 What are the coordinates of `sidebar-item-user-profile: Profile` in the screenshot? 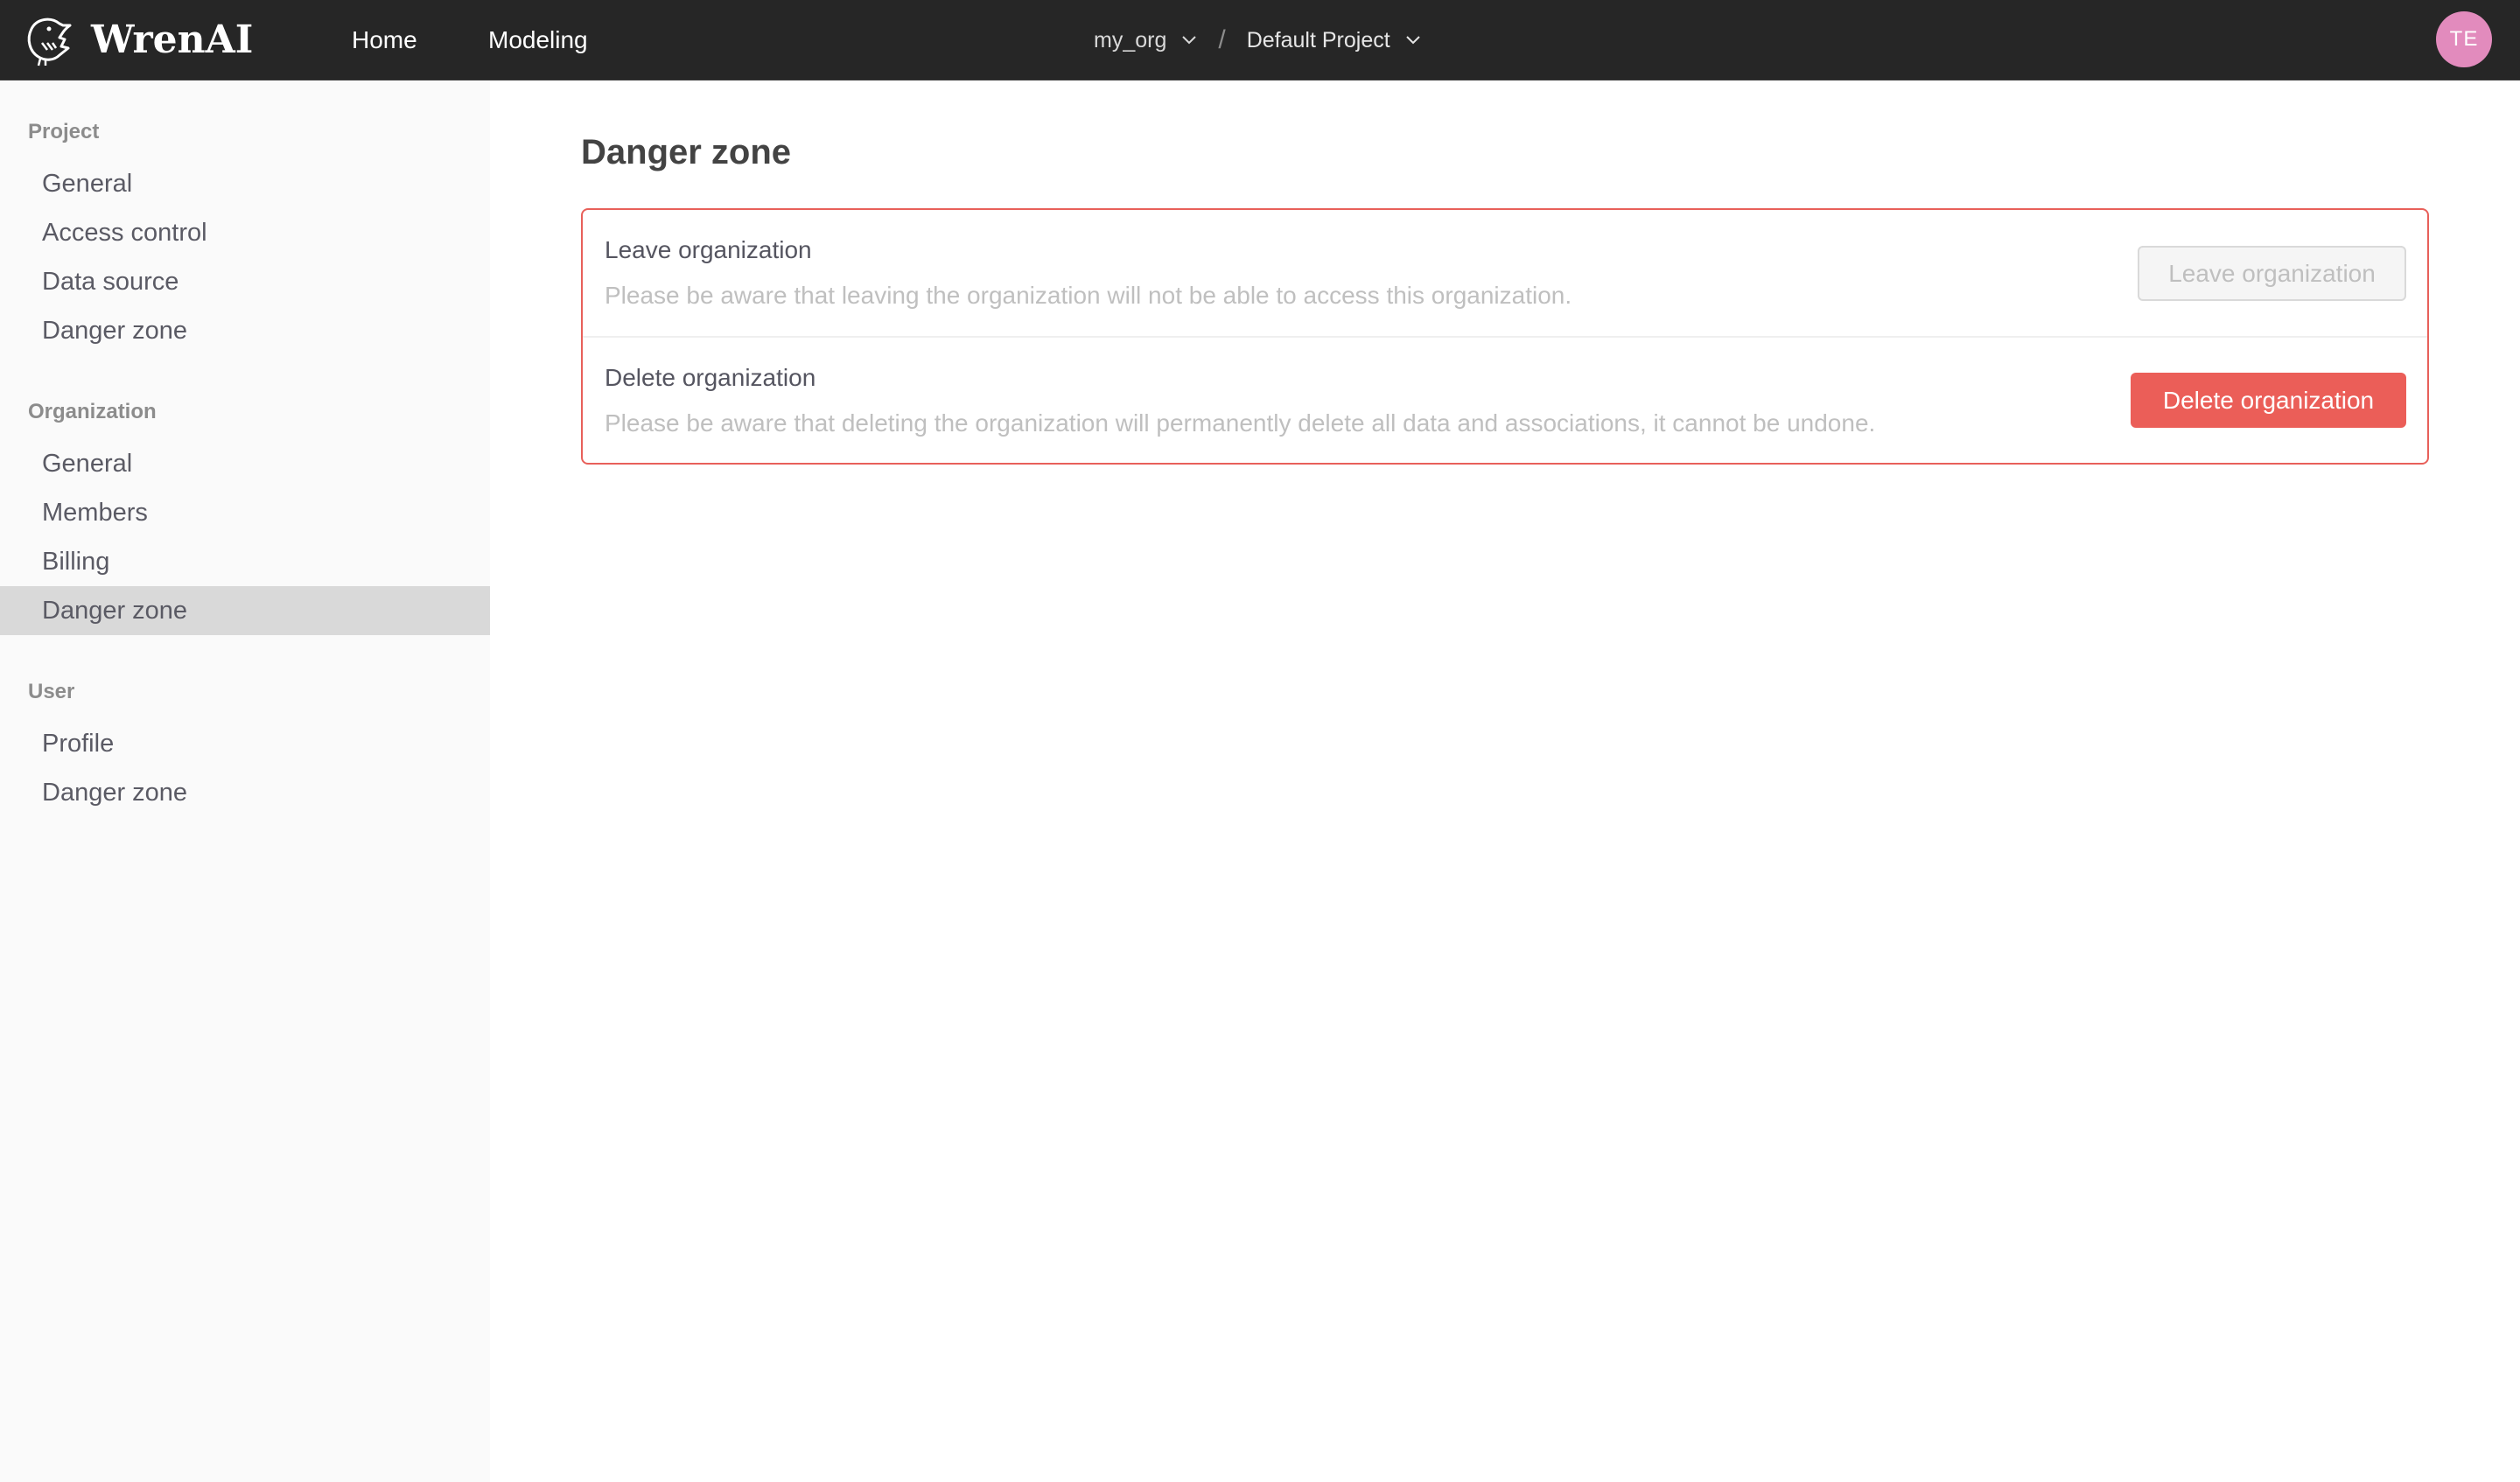 It's located at (245, 743).